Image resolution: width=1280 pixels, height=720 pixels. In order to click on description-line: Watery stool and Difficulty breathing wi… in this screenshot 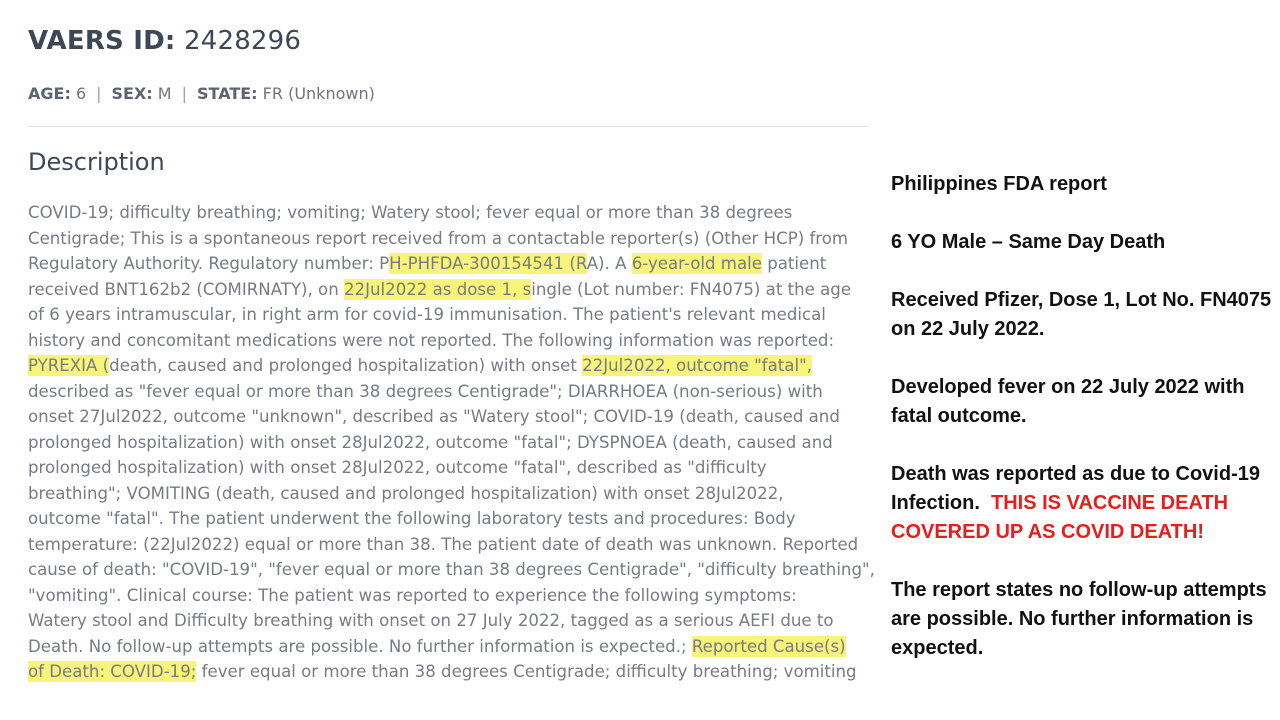, I will do `click(450, 621)`.